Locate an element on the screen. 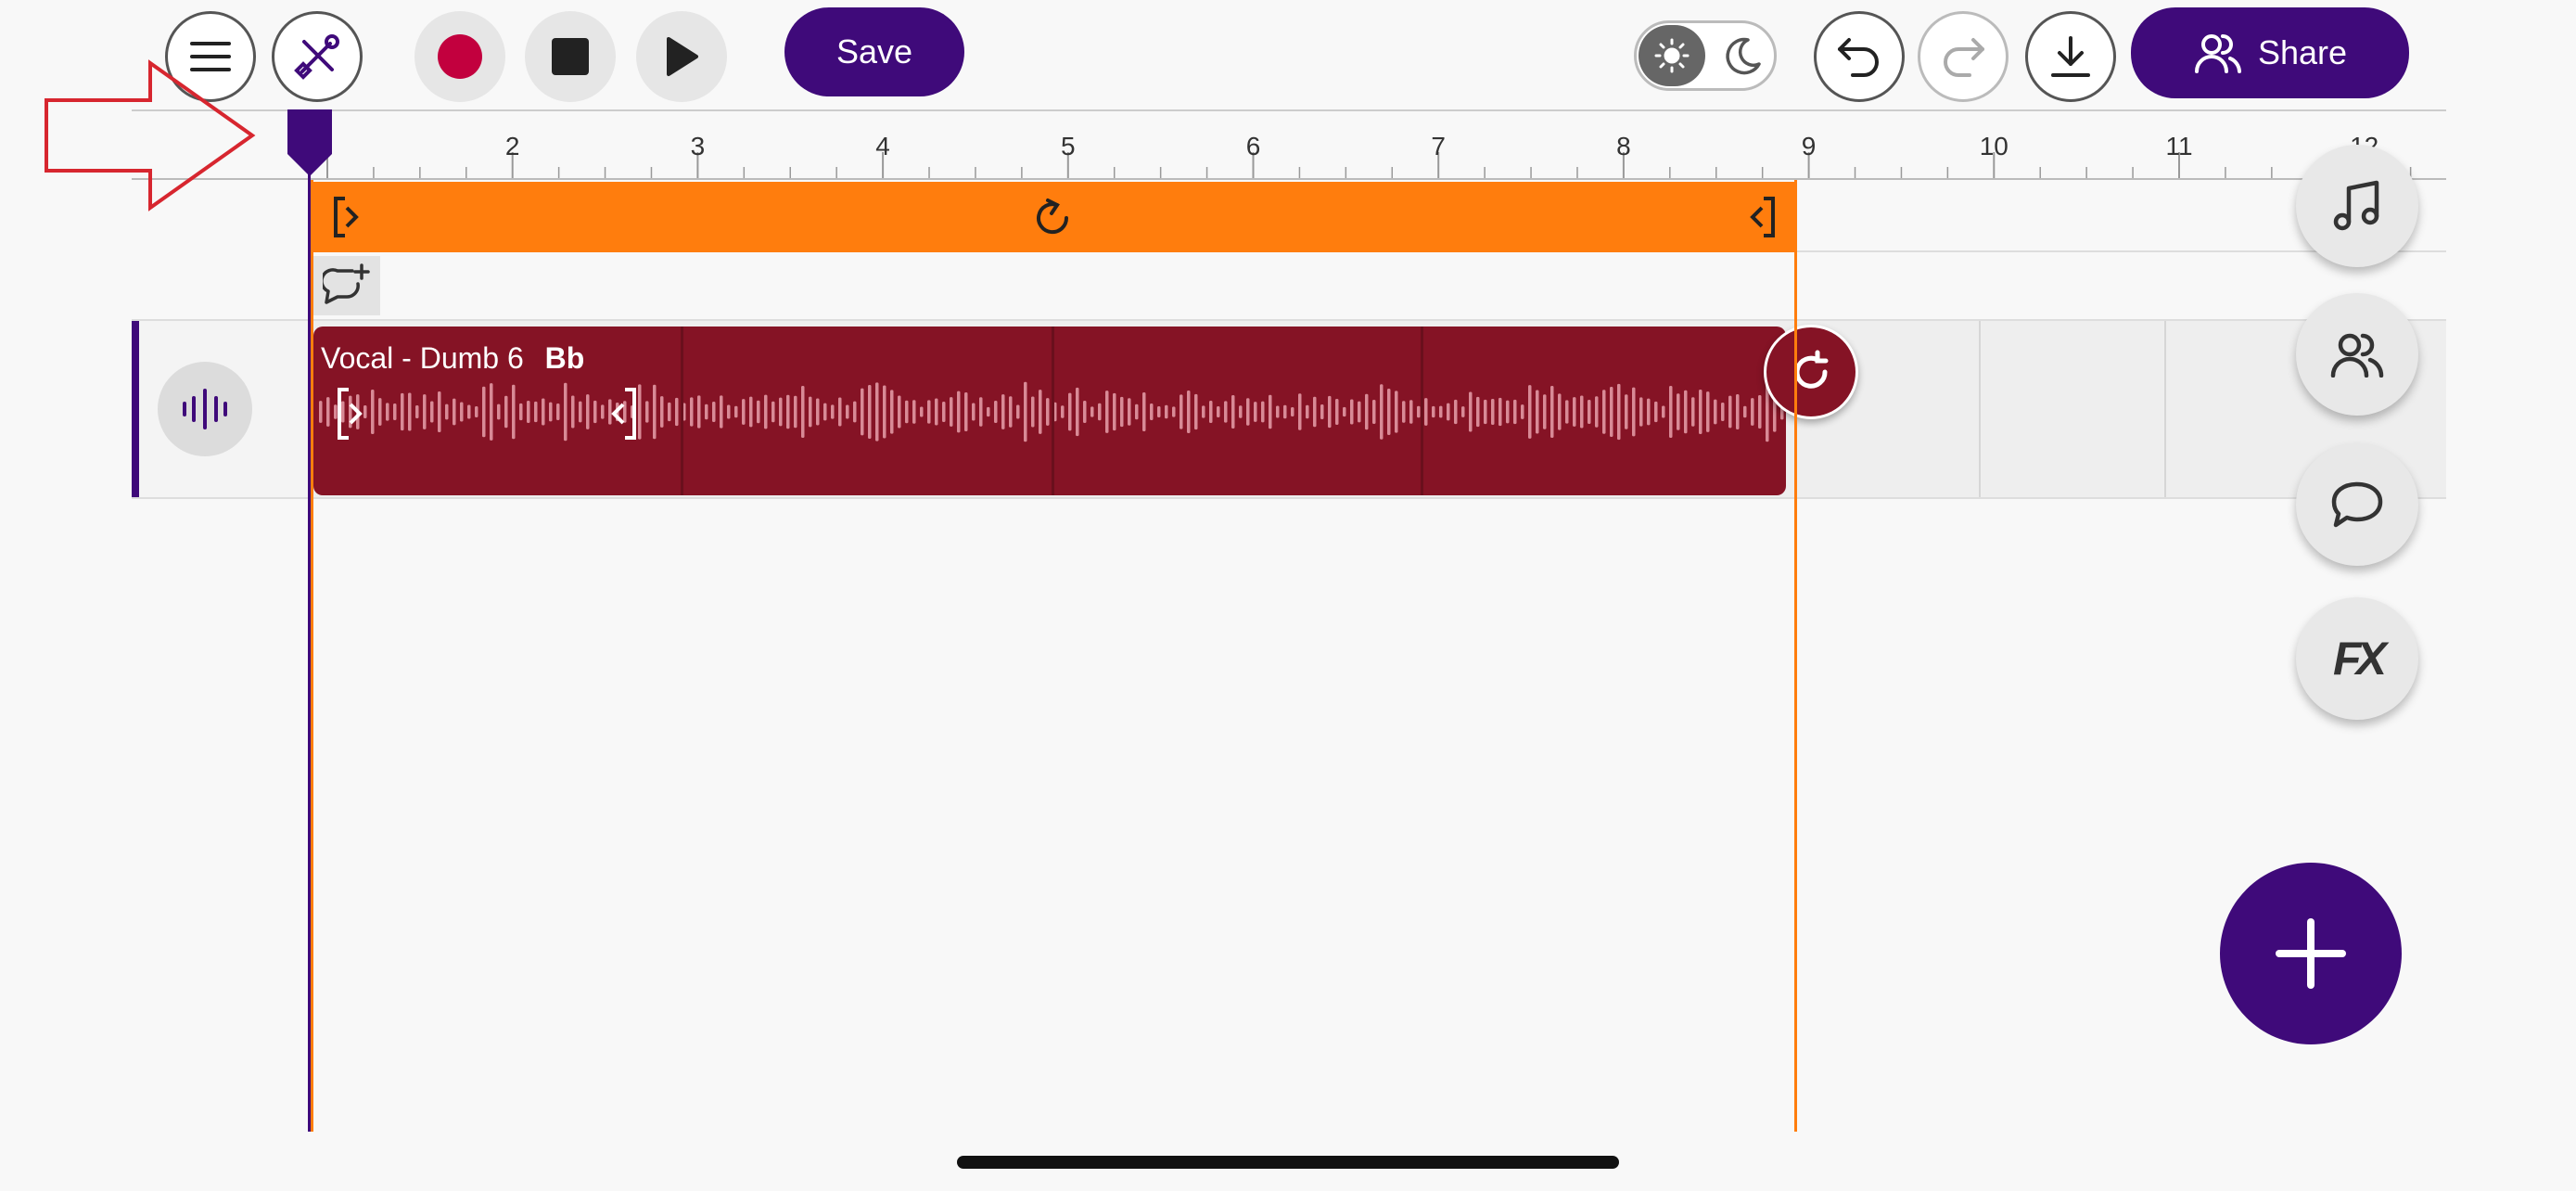  audio-clip: Vocal - Dumb 6 Bb is located at coordinates (1049, 411).